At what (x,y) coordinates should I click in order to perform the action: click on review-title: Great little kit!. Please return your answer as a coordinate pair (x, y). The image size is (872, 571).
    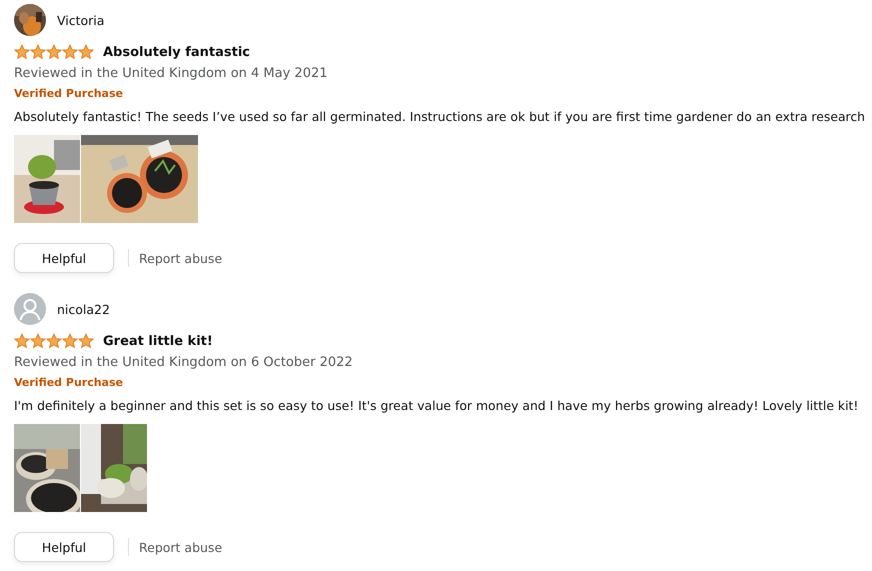
    Looking at the image, I should click on (158, 341).